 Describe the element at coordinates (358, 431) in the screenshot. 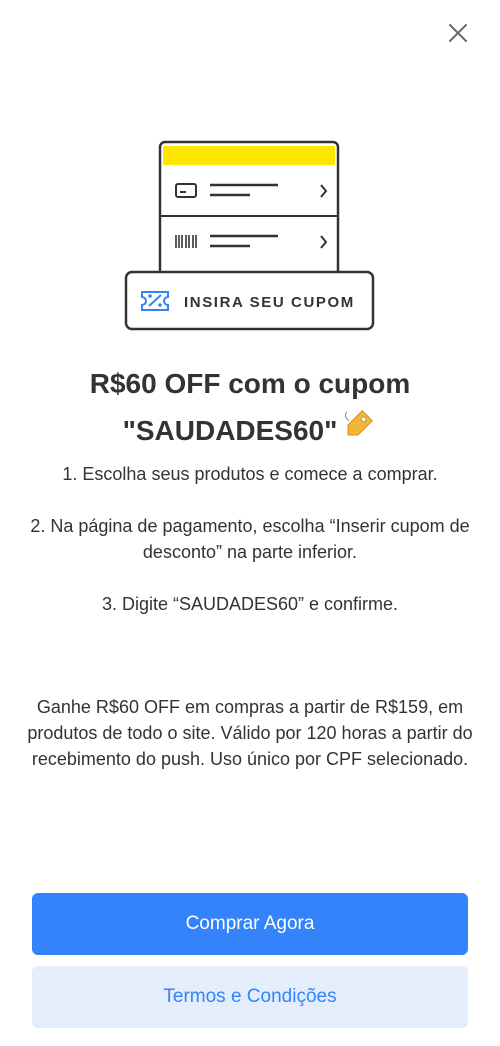

I see `tag-icon` at that location.